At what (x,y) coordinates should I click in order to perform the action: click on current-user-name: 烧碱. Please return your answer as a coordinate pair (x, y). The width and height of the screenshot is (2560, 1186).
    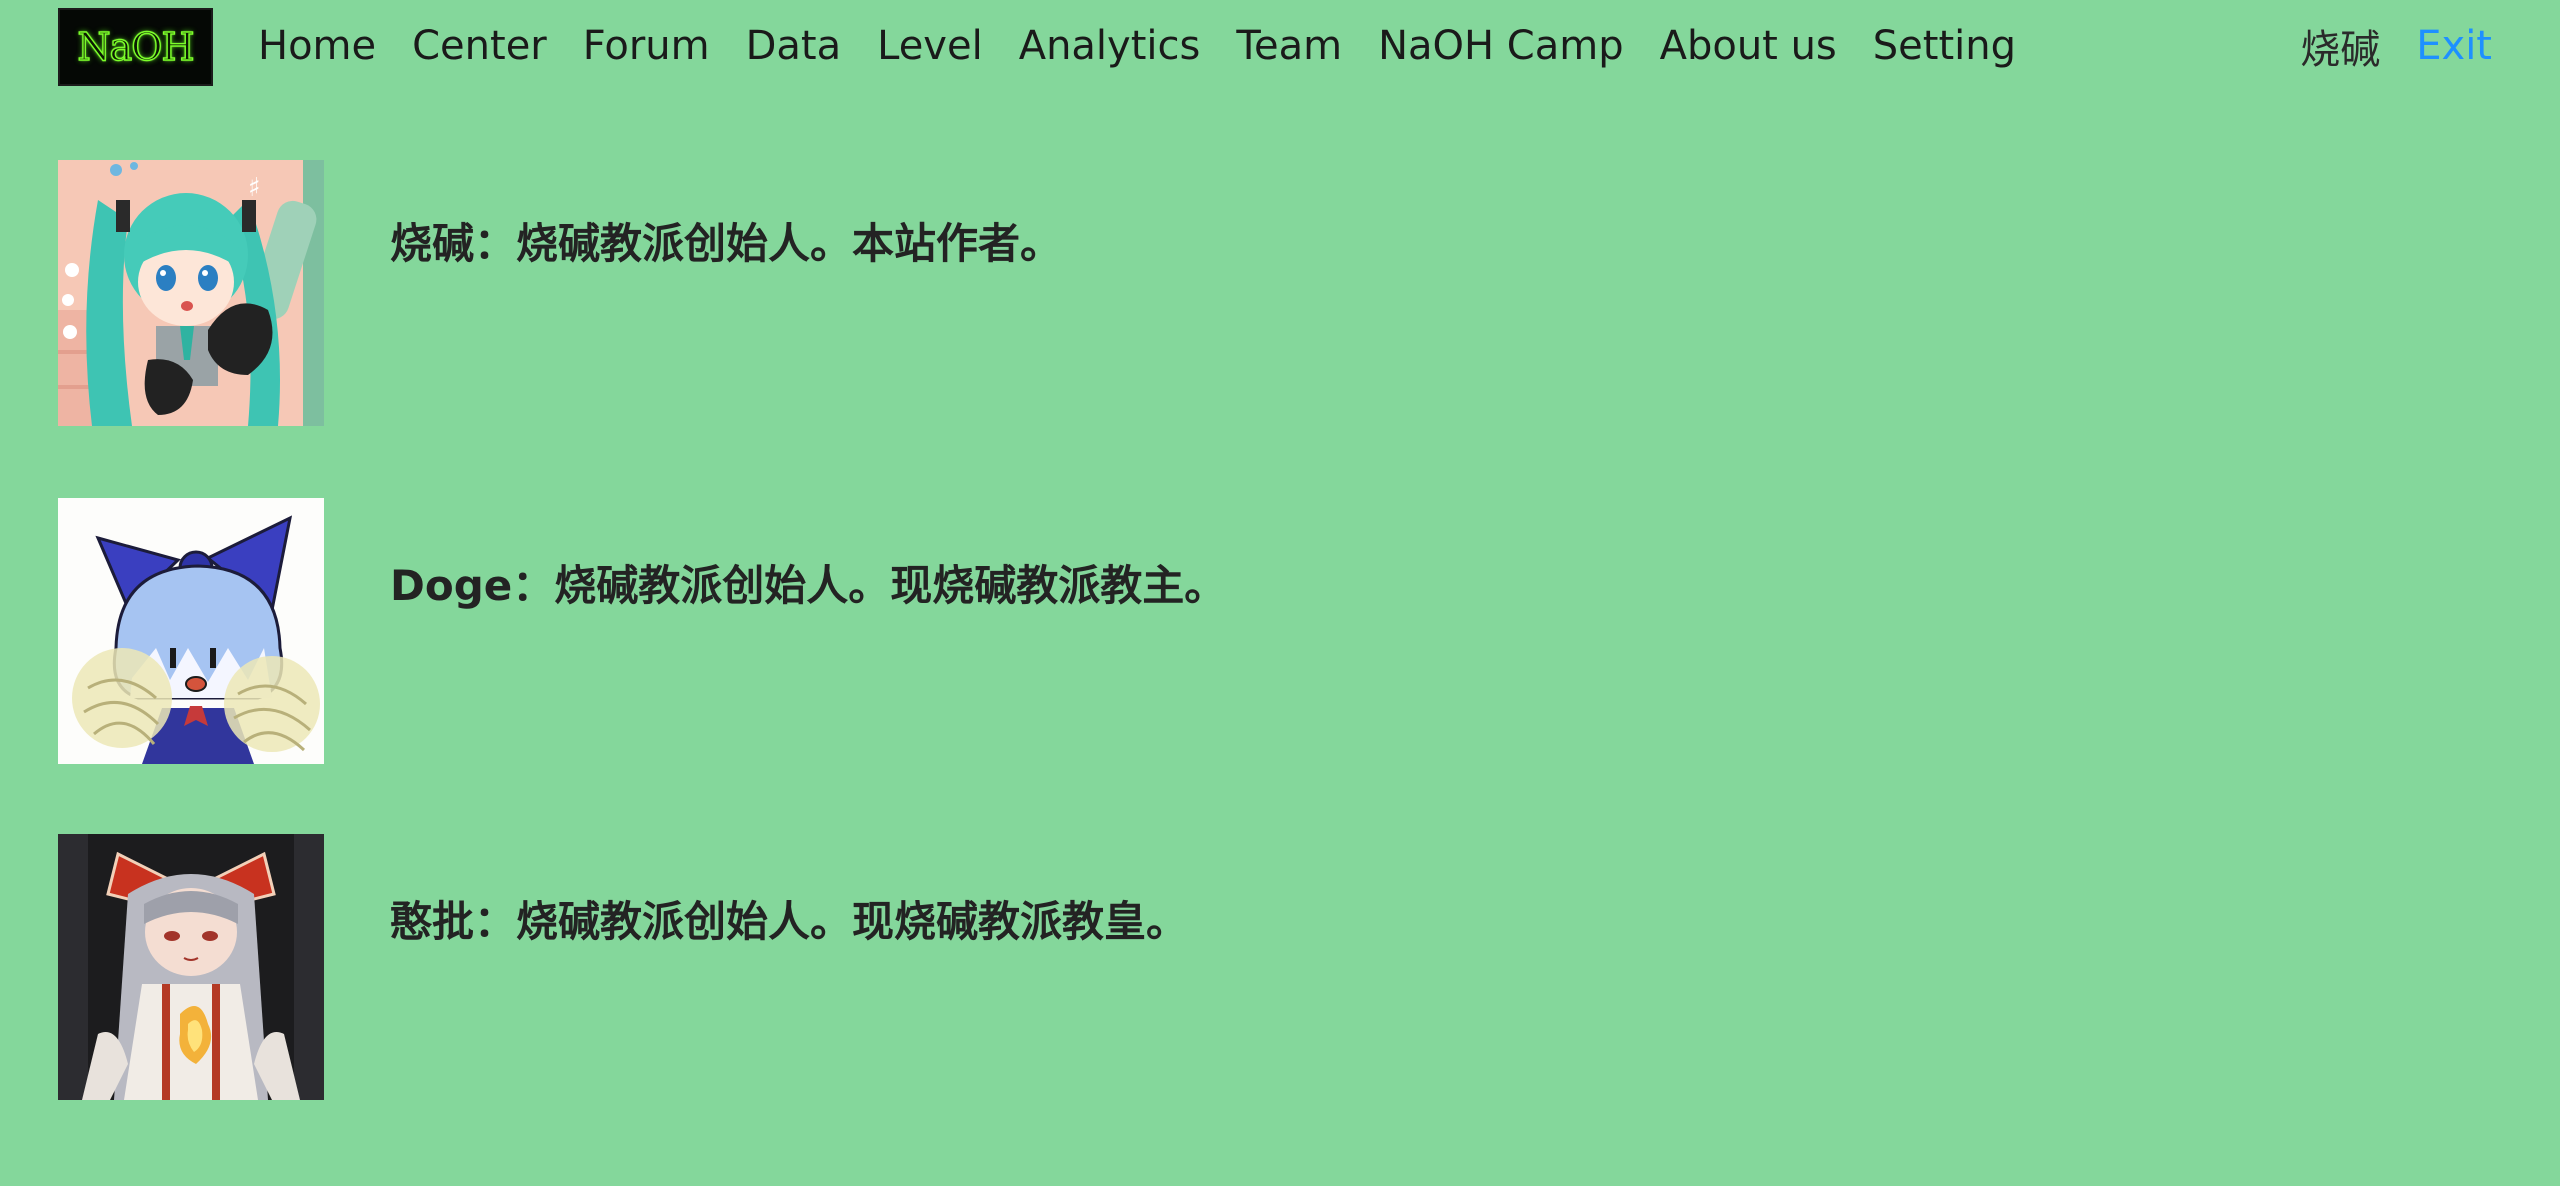
    Looking at the image, I should click on (2340, 46).